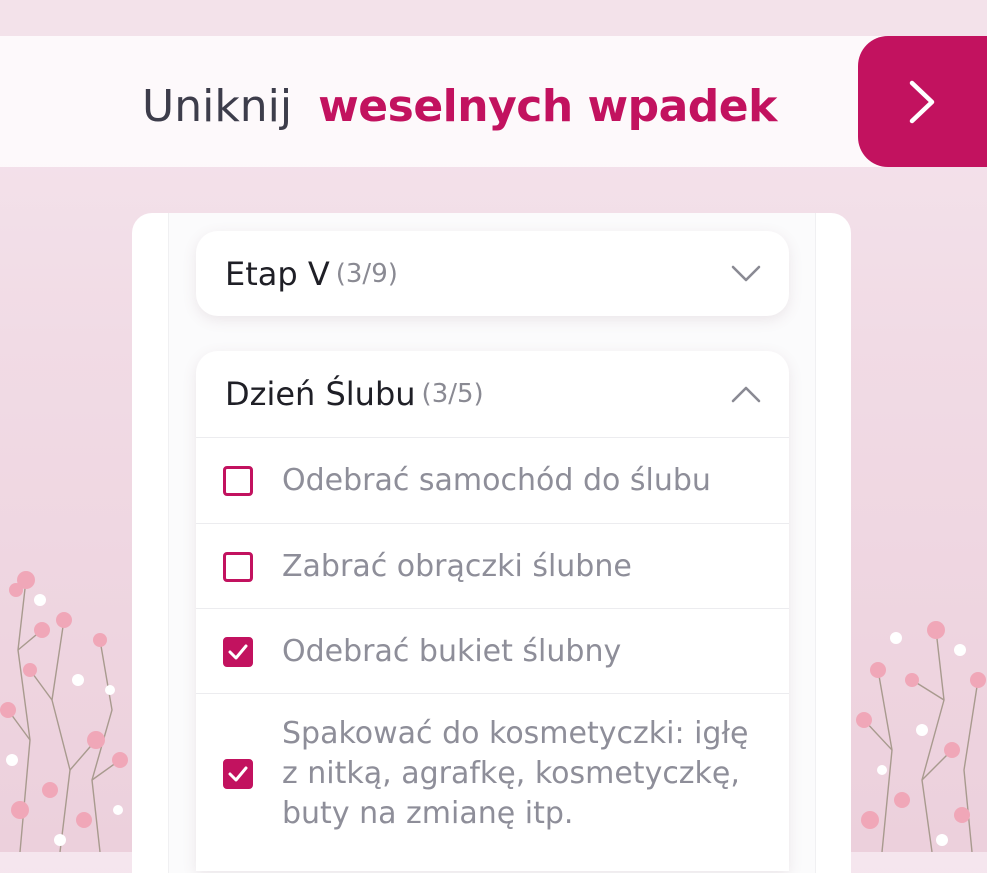 This screenshot has height=873, width=987. Describe the element at coordinates (746, 394) in the screenshot. I see `chevron-up-icon` at that location.